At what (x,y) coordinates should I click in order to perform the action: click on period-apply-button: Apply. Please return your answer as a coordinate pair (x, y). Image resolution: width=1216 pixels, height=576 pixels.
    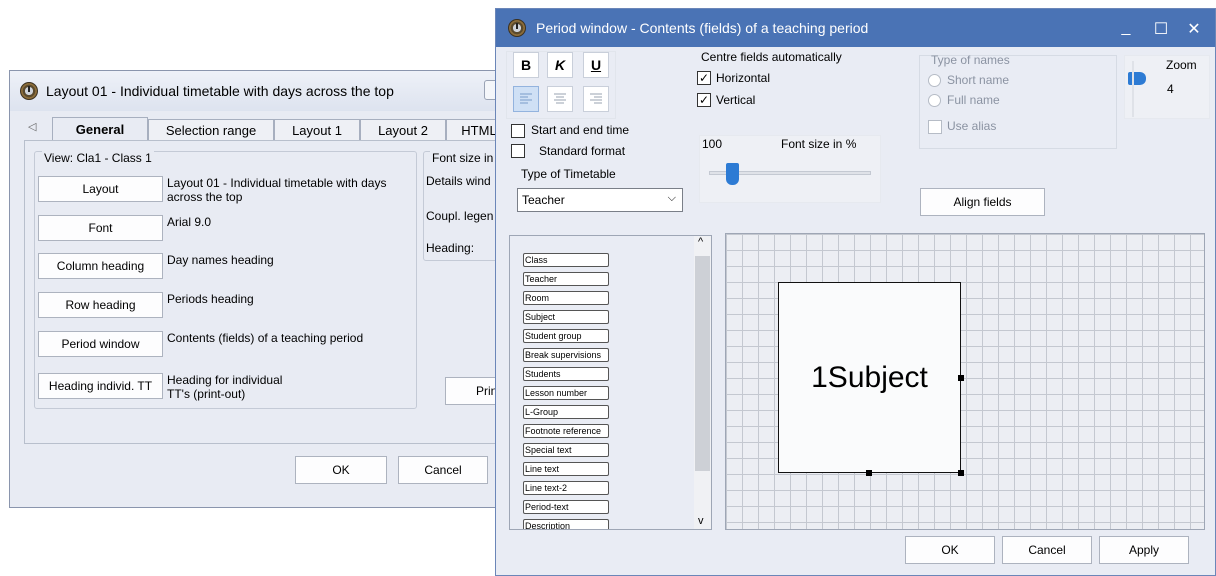
    Looking at the image, I should click on (1144, 550).